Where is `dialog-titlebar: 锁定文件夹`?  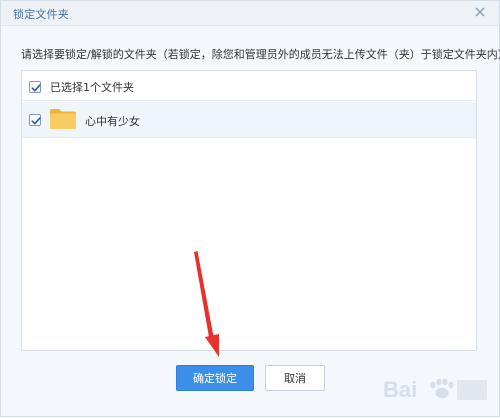 dialog-titlebar: 锁定文件夹 is located at coordinates (250, 13).